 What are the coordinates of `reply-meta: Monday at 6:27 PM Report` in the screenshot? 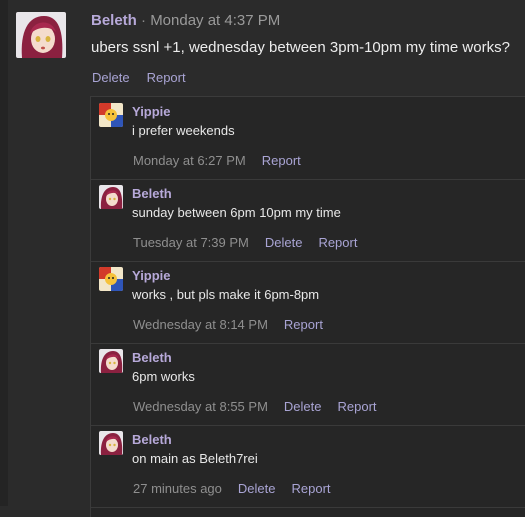 It's located at (217, 160).